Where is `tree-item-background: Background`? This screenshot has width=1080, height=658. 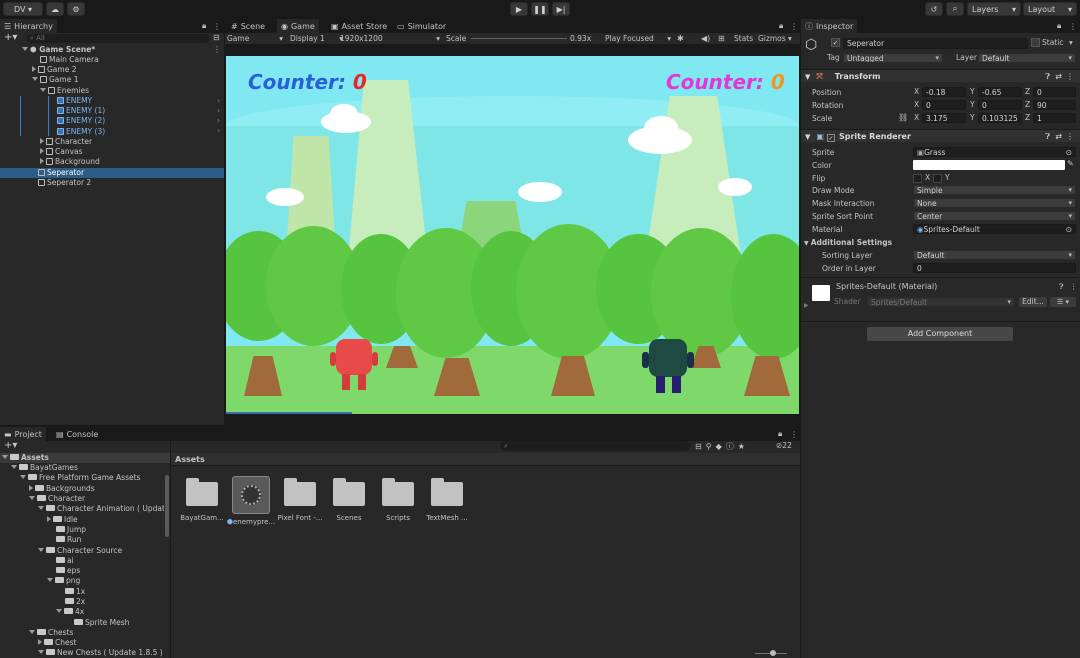 tree-item-background: Background is located at coordinates (70, 162).